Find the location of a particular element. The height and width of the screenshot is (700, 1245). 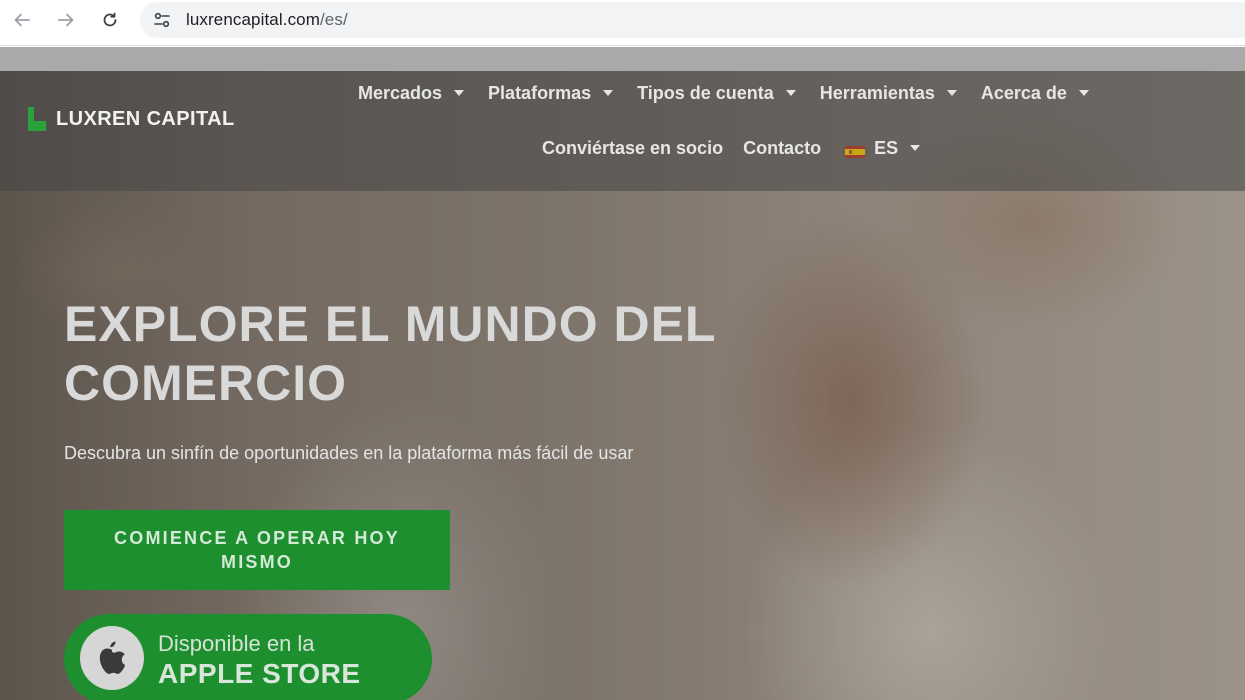

apple-logo-circle is located at coordinates (112, 658).